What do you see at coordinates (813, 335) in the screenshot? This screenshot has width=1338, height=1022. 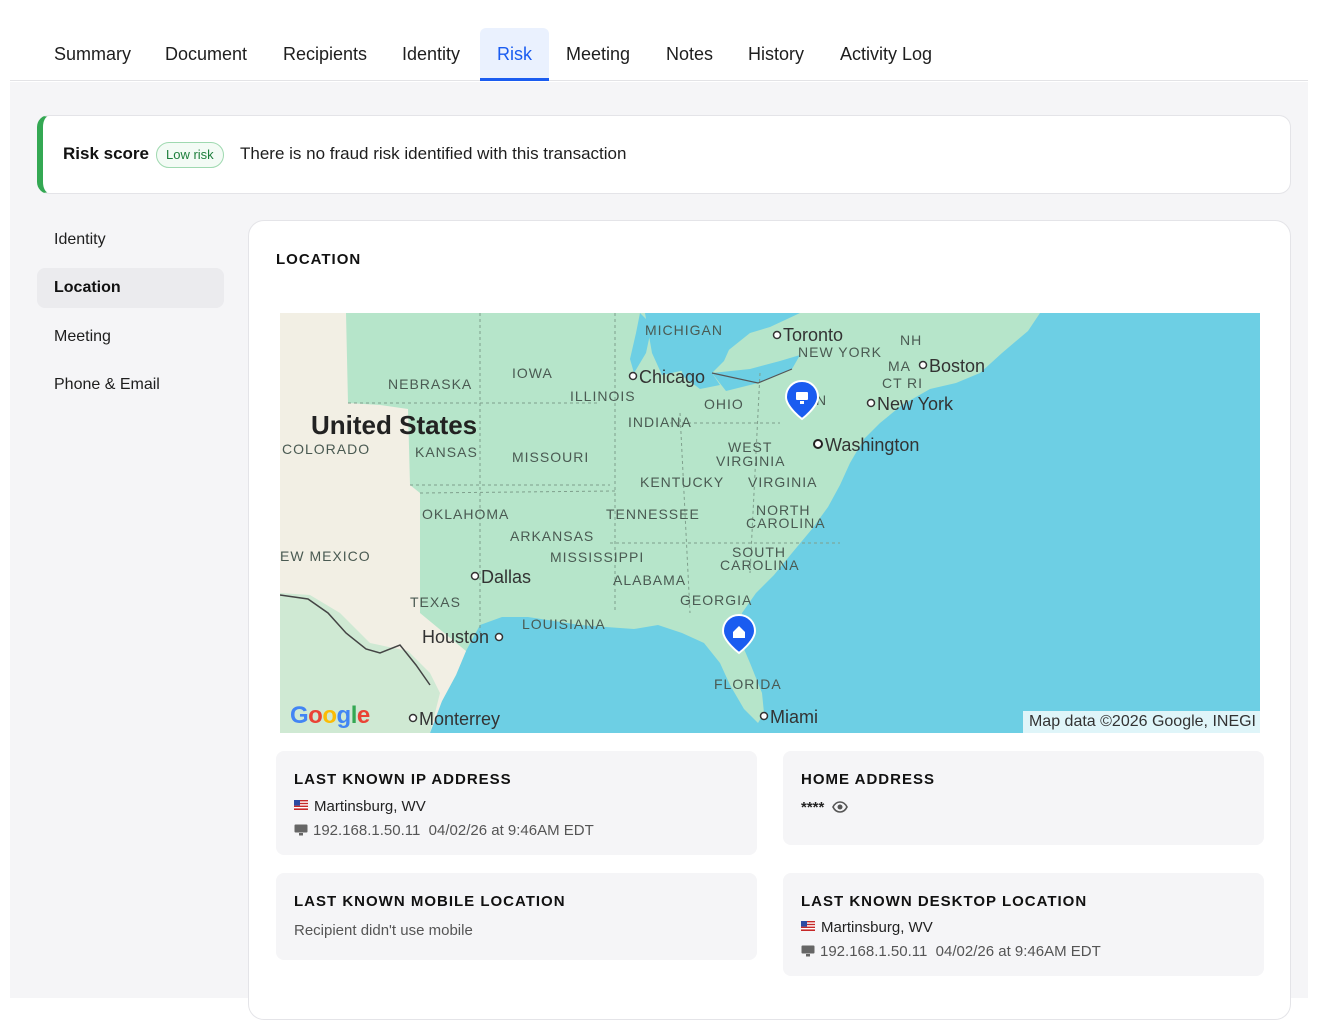 I see `map-city-toronto: Toronto` at bounding box center [813, 335].